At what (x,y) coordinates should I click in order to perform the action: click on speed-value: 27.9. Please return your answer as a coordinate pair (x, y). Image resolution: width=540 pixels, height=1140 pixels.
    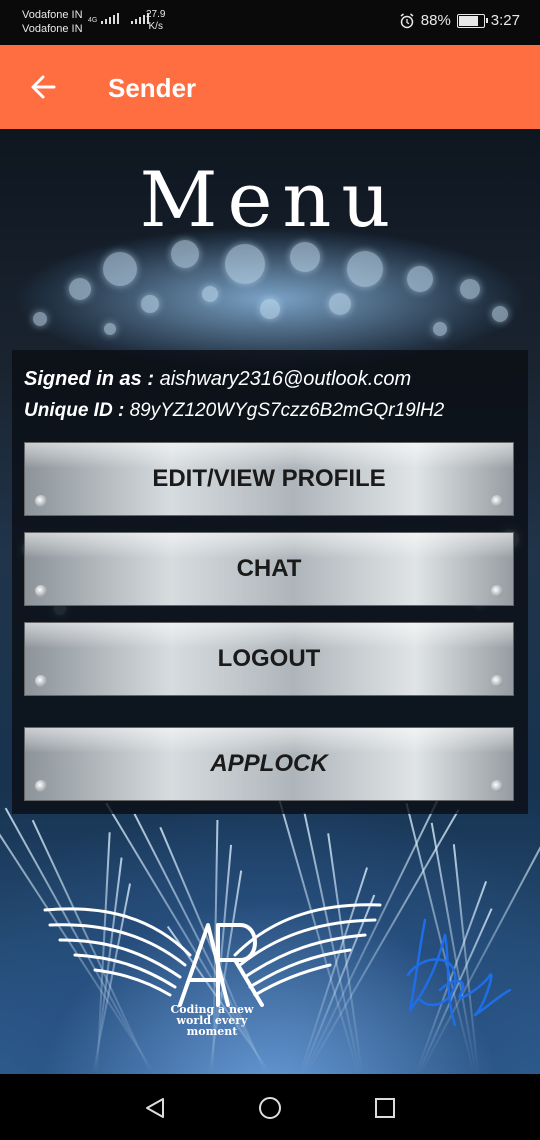
    Looking at the image, I should click on (156, 14).